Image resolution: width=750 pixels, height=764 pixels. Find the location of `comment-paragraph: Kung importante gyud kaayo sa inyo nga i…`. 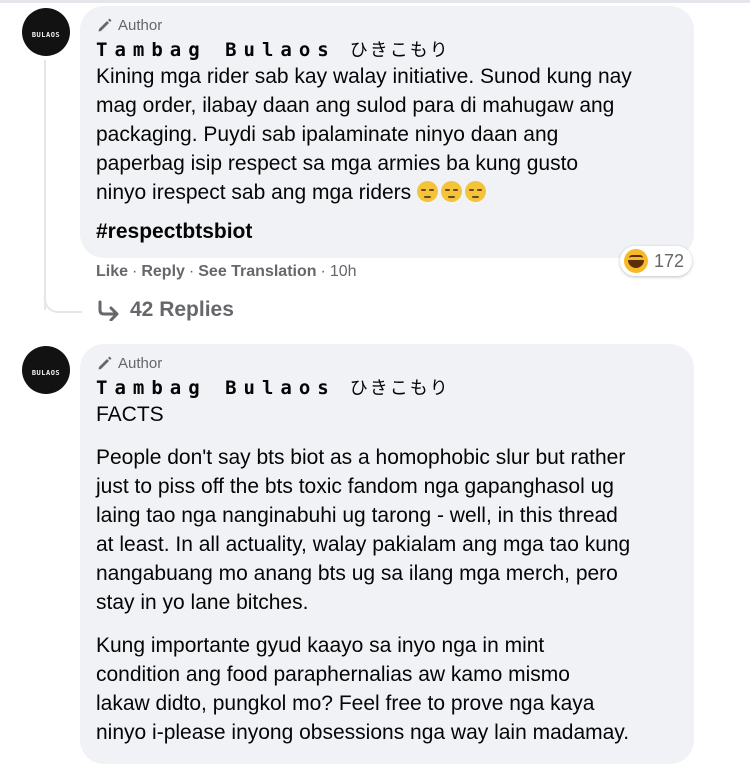

comment-paragraph: Kung importante gyud kaayo sa inyo nga i… is located at coordinates (387, 689).